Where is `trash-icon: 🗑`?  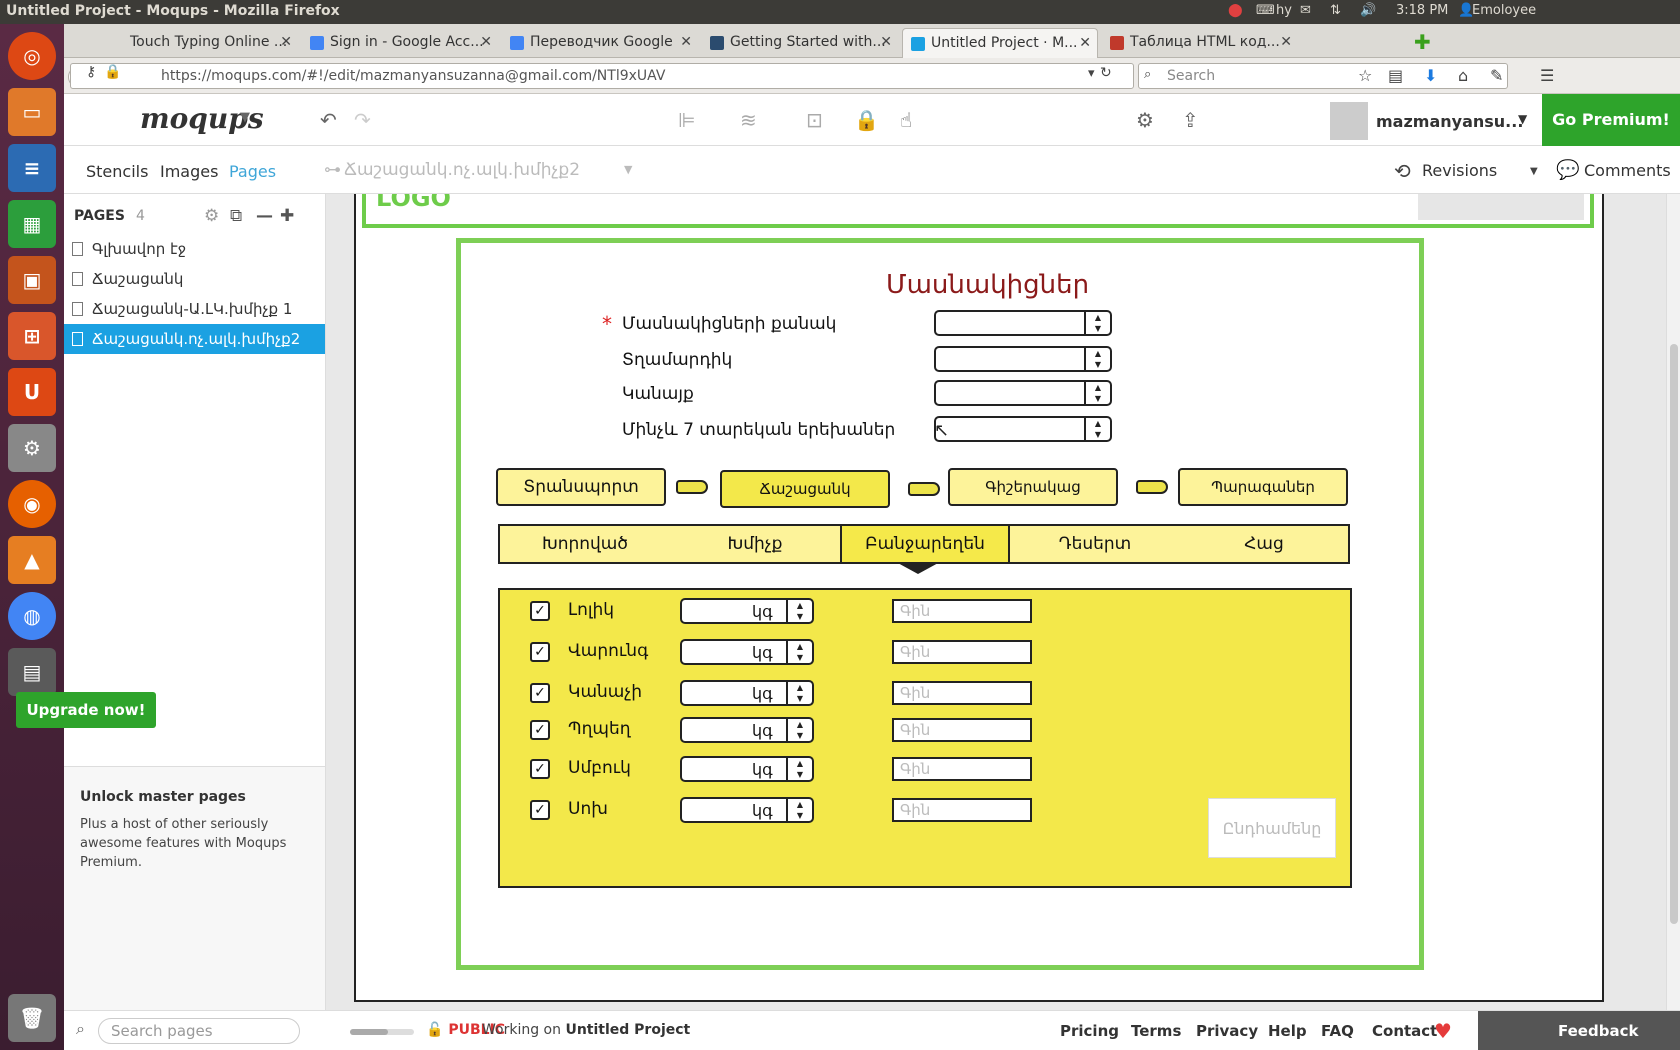 trash-icon: 🗑 is located at coordinates (32, 1018).